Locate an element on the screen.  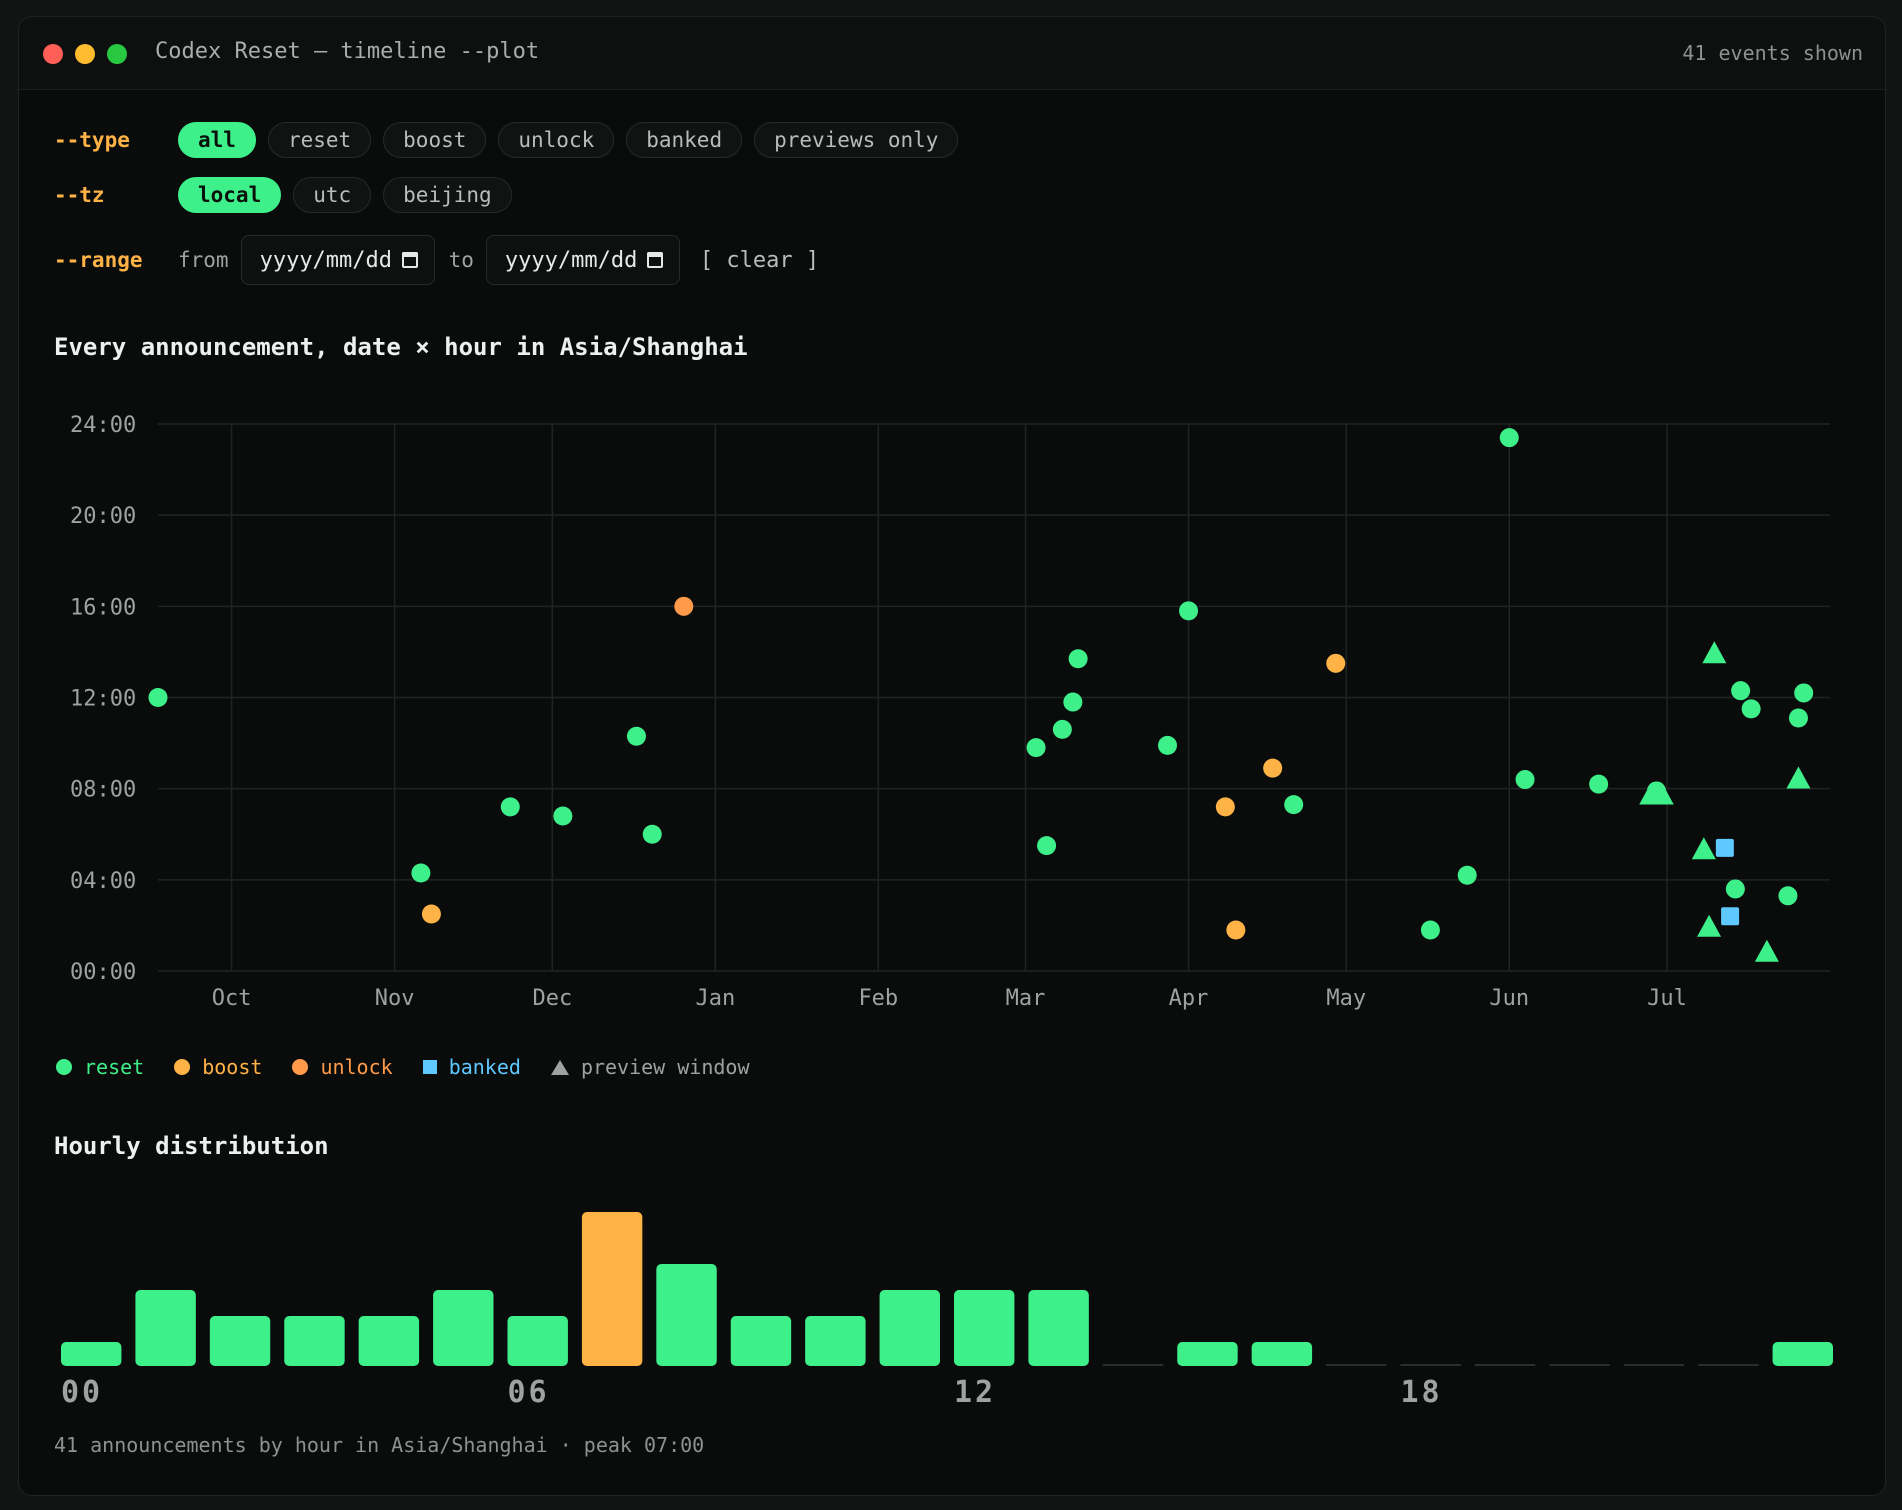
y-tick-label: 24:00 is located at coordinates (103, 425).